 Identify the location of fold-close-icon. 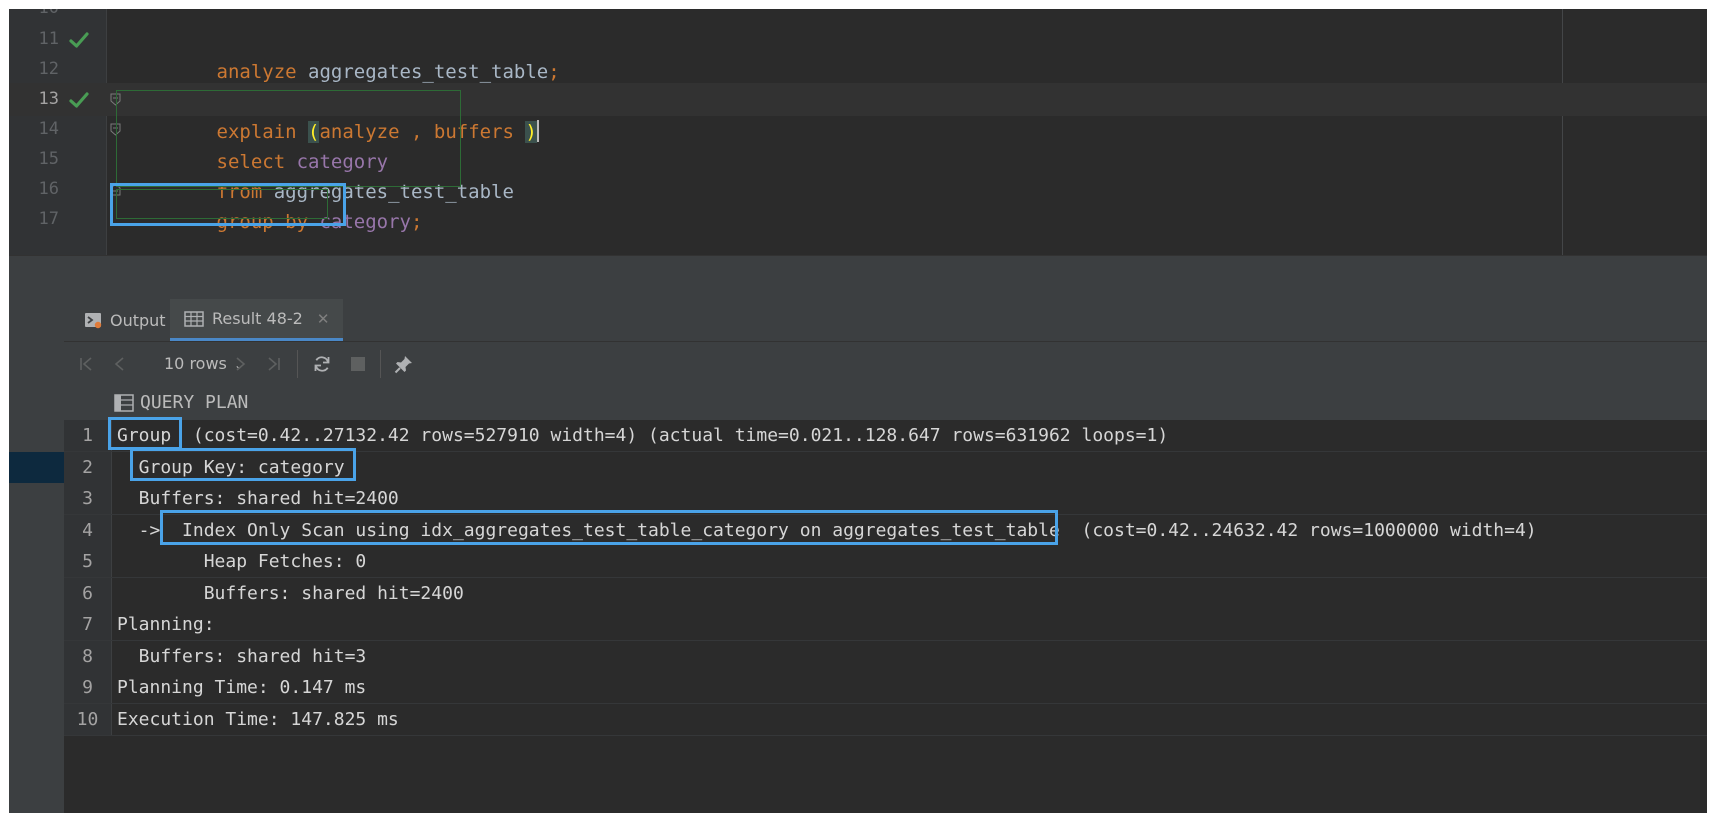
(115, 189).